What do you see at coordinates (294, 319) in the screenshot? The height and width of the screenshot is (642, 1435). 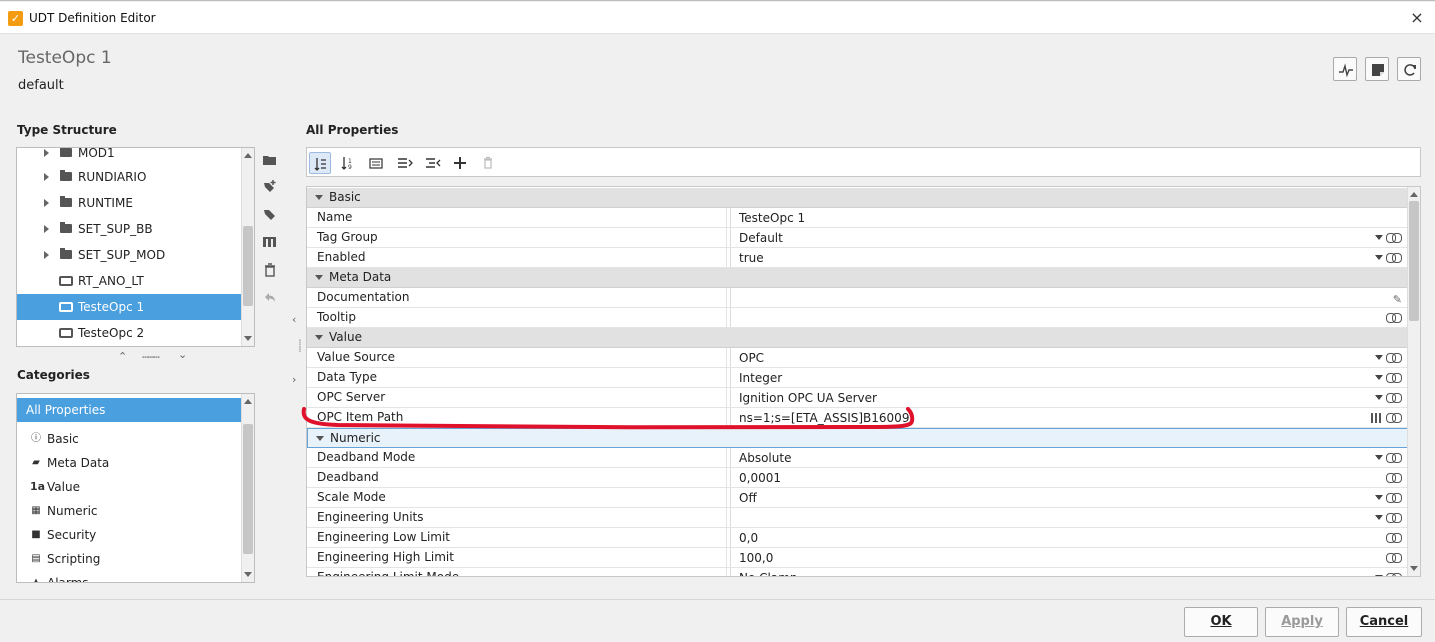 I see `collapse-left-icon: ‹` at bounding box center [294, 319].